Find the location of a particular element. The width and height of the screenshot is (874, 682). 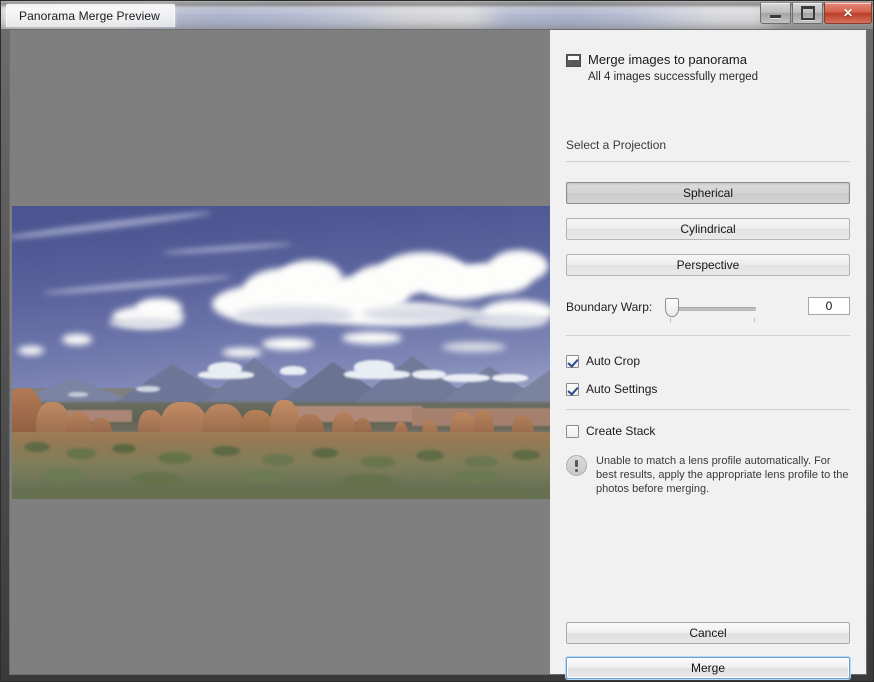

checkbox-create-stack: Create Stack is located at coordinates (610, 431).